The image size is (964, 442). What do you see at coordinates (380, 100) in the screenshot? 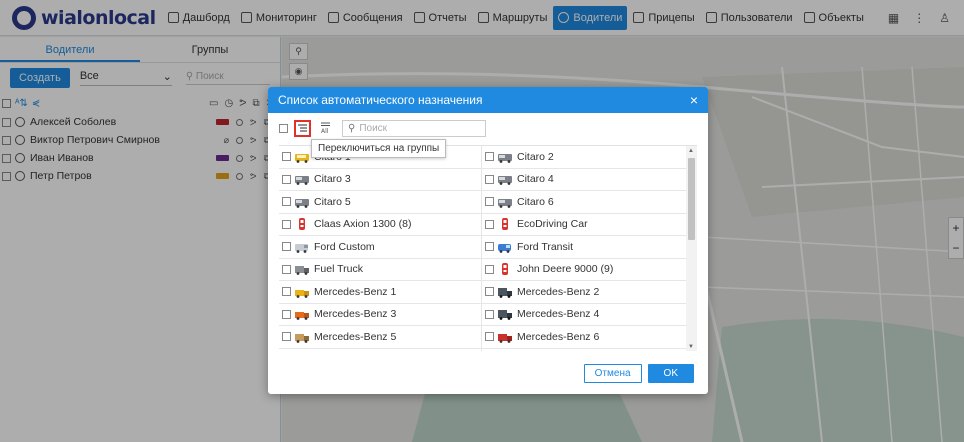
I see `dialog-title: Список автоматического назначения` at bounding box center [380, 100].